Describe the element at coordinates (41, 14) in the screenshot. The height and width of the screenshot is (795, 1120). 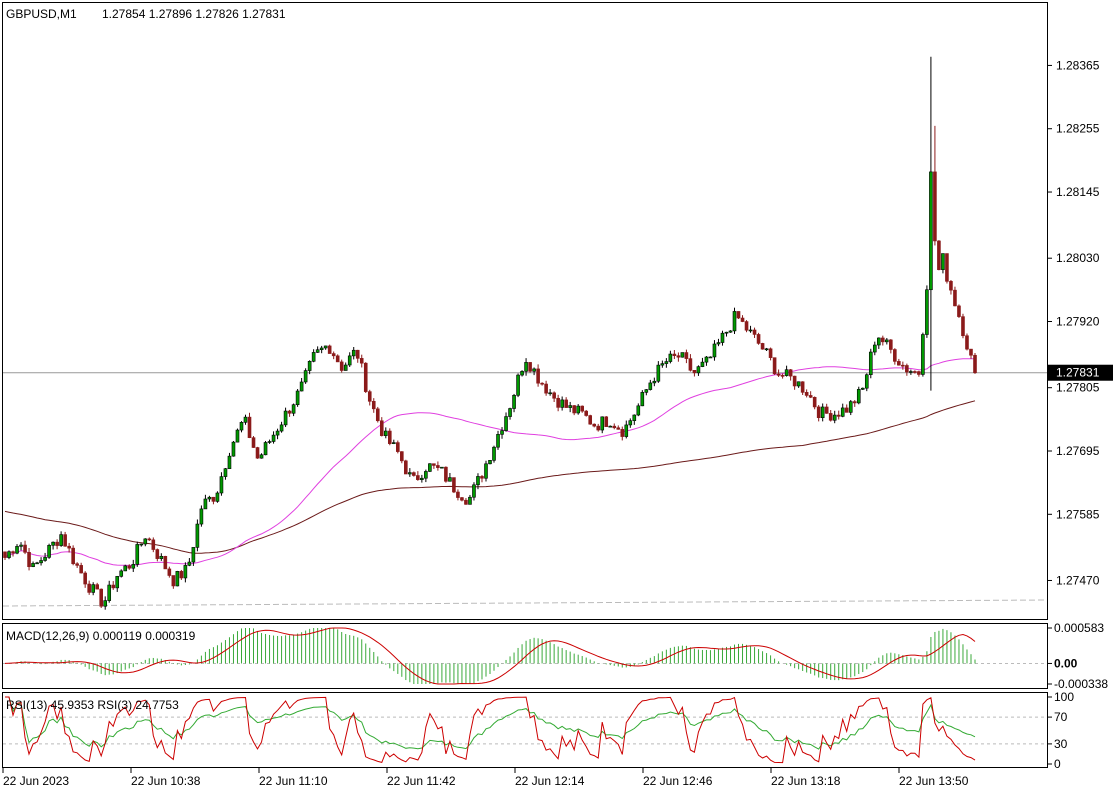
I see `symbol-label: GBPUSD,M1` at that location.